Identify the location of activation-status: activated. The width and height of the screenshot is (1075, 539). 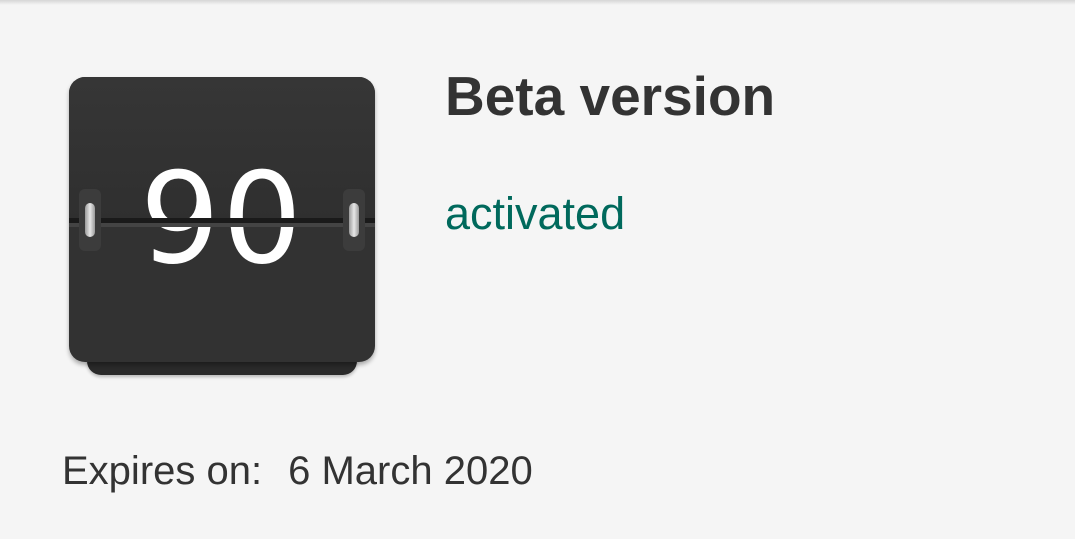
(535, 213).